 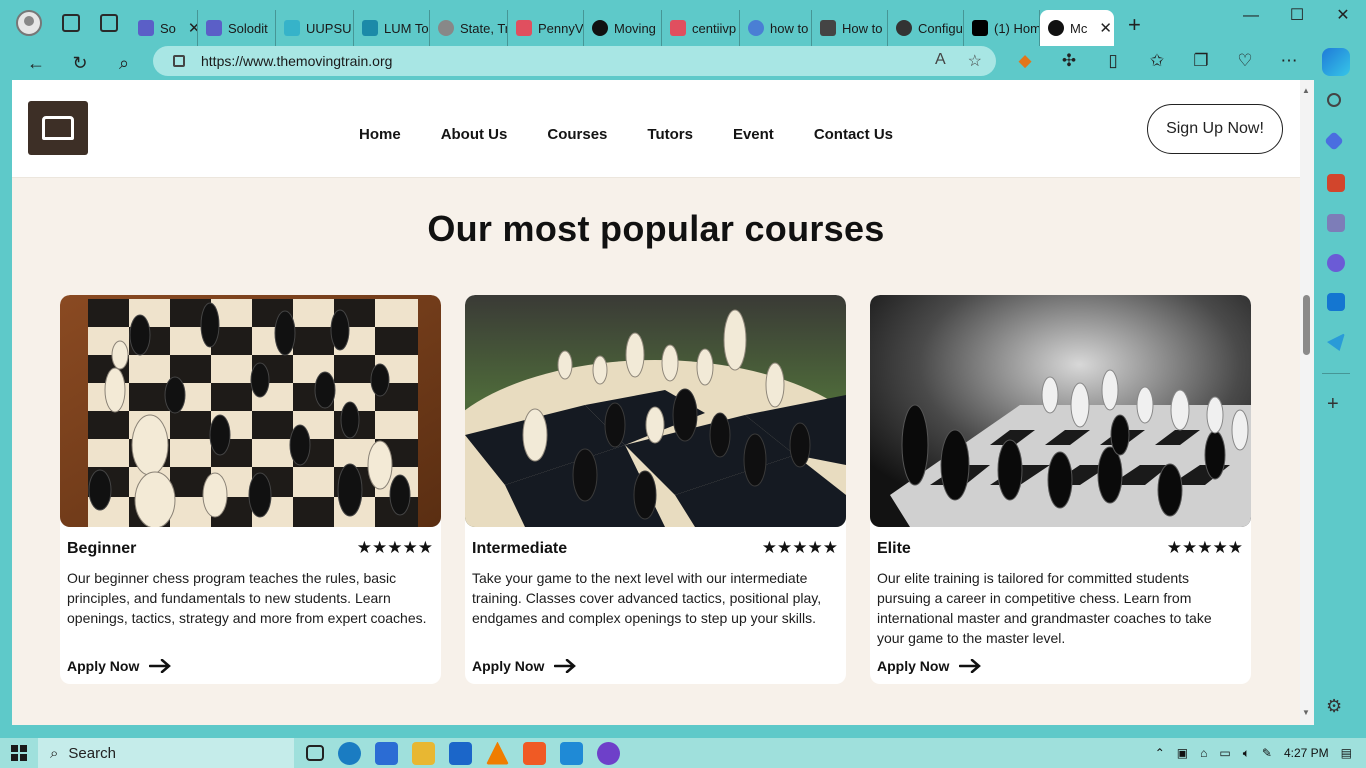 I want to click on tab-favicon-icon, so click(x=678, y=28).